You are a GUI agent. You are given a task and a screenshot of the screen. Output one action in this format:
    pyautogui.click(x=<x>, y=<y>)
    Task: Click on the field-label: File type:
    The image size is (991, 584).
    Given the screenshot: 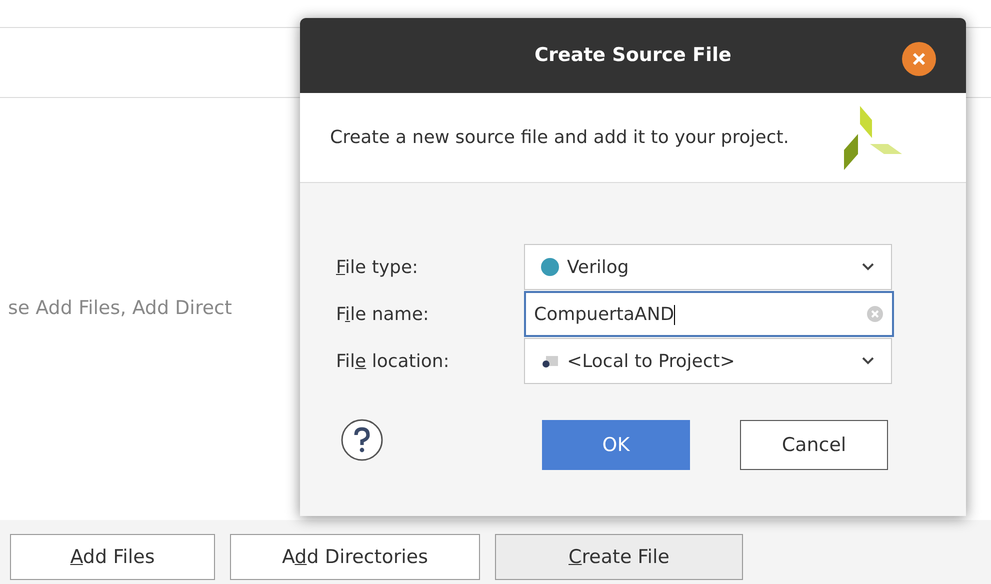 What is the action you would take?
    pyautogui.click(x=378, y=268)
    